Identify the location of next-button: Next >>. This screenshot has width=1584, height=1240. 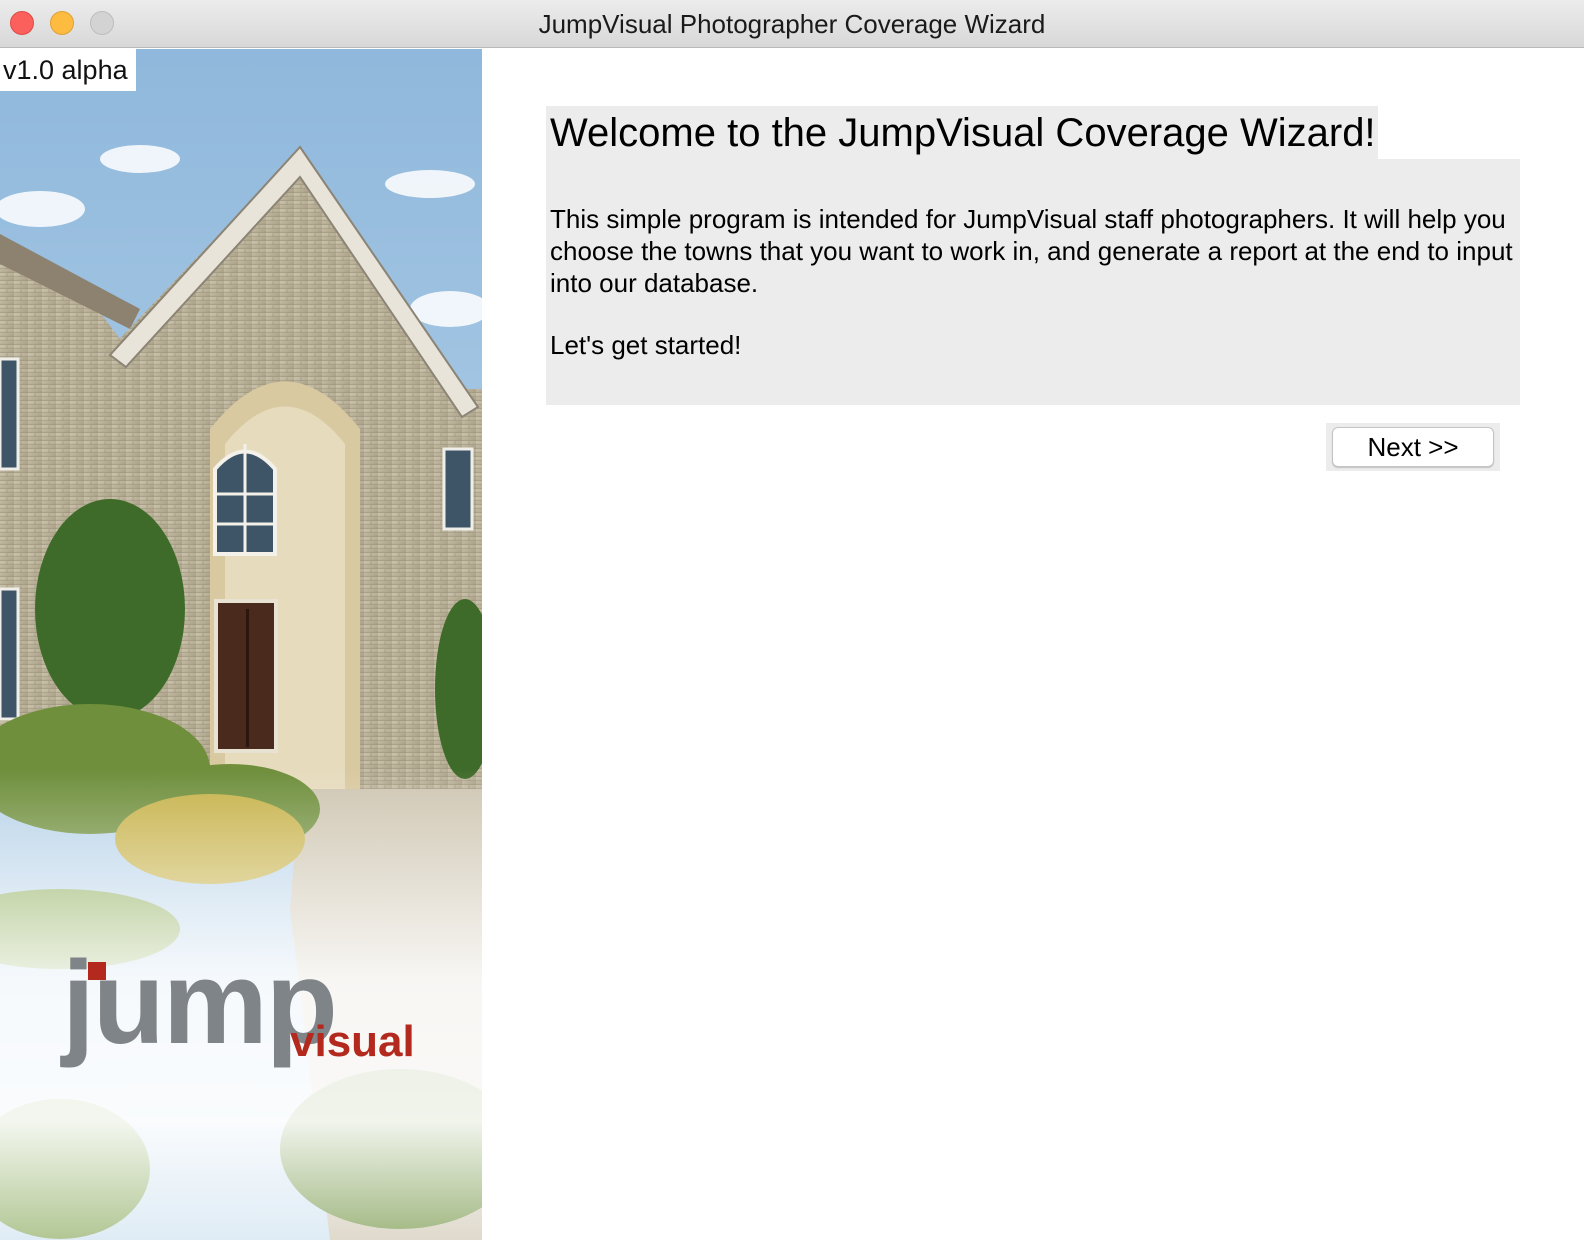
(1413, 447).